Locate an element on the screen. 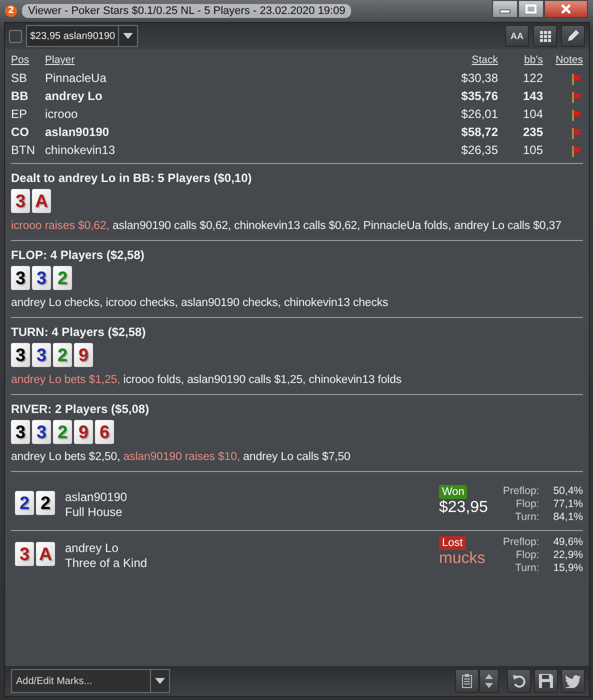 This screenshot has width=593, height=700. result-badge: Lost is located at coordinates (452, 543).